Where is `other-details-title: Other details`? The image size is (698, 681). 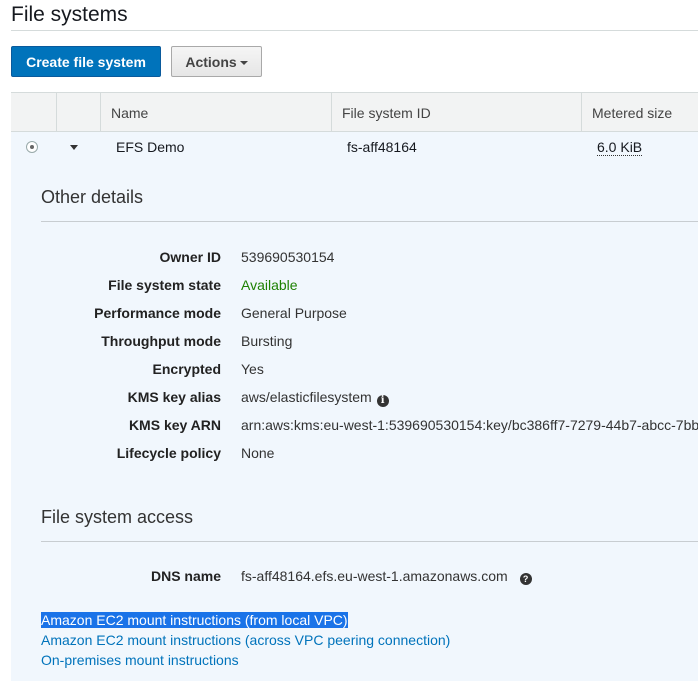
other-details-title: Other details is located at coordinates (92, 197).